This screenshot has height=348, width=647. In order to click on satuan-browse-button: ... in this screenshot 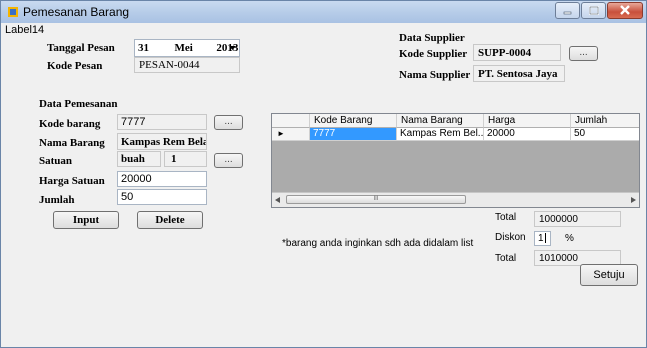, I will do `click(228, 160)`.